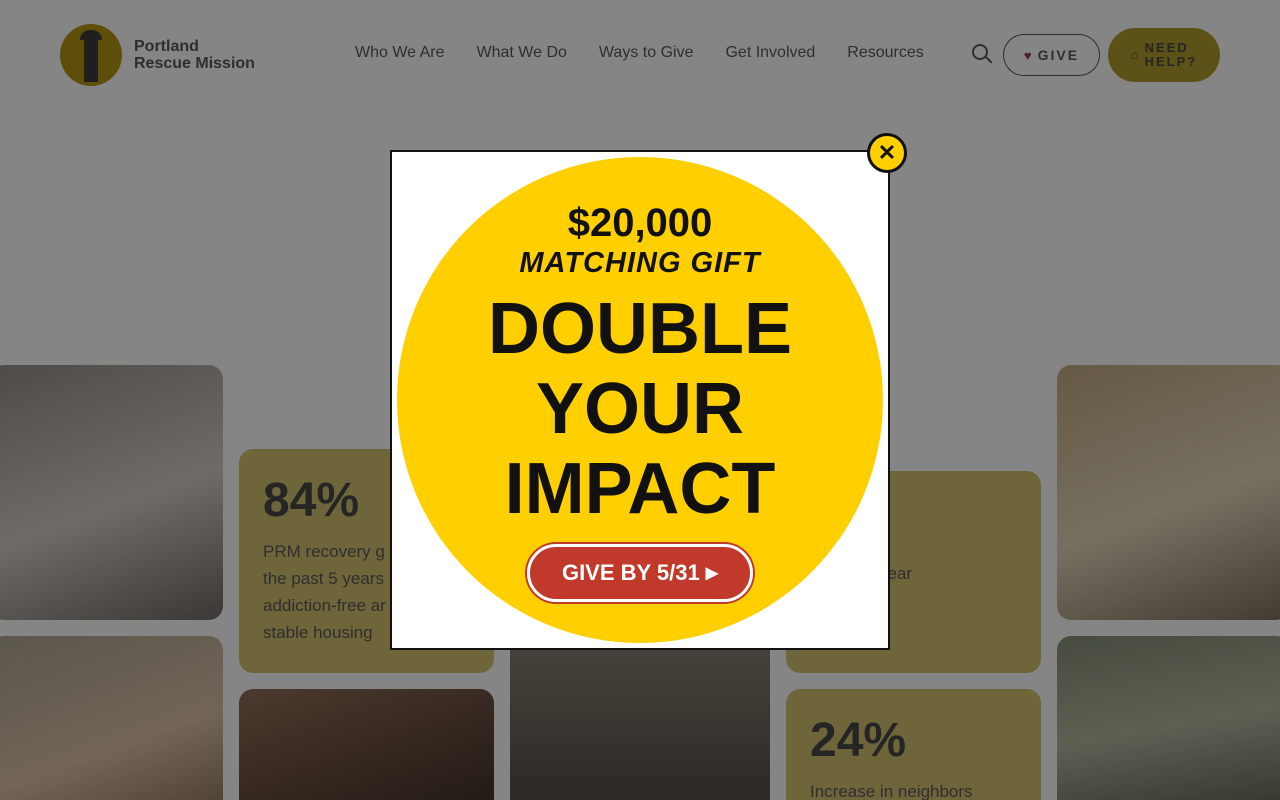 Image resolution: width=1280 pixels, height=800 pixels. I want to click on headline-line: DOUBLE, so click(640, 329).